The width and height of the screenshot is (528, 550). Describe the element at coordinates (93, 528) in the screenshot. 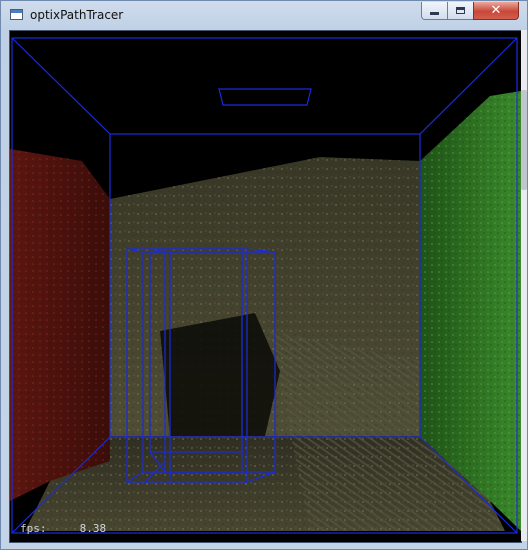

I see `fps-value: 8.38` at that location.